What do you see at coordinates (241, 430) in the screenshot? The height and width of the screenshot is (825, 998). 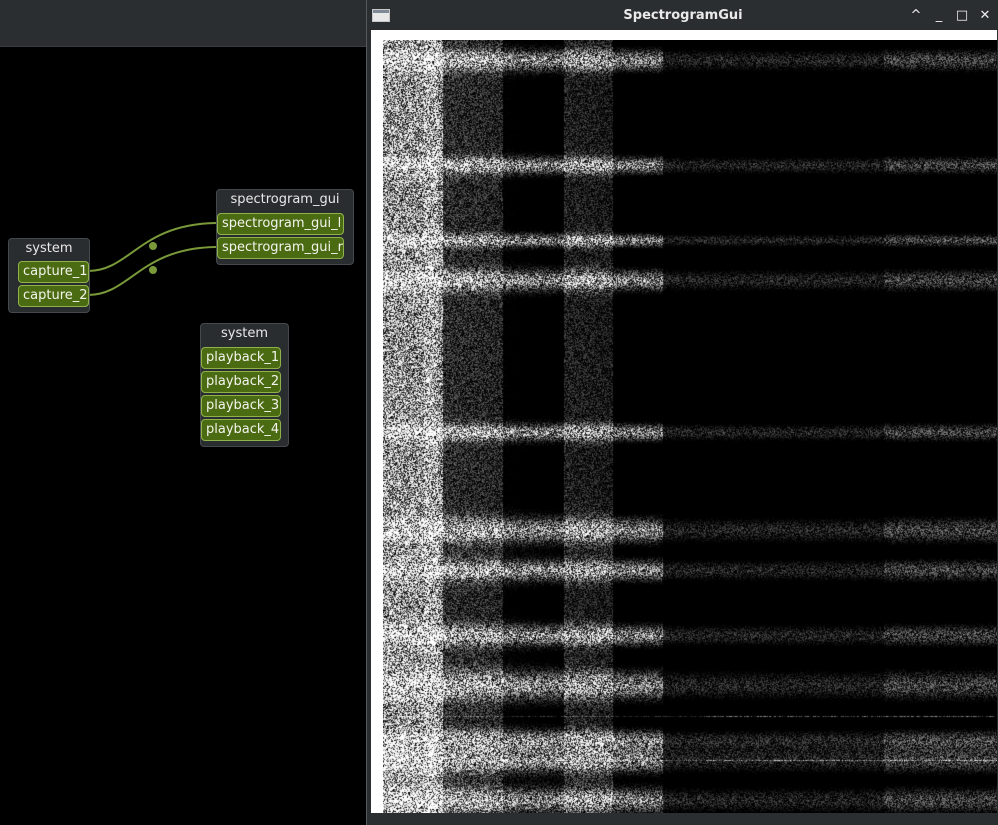 I see `port-playback-4: playback_4` at bounding box center [241, 430].